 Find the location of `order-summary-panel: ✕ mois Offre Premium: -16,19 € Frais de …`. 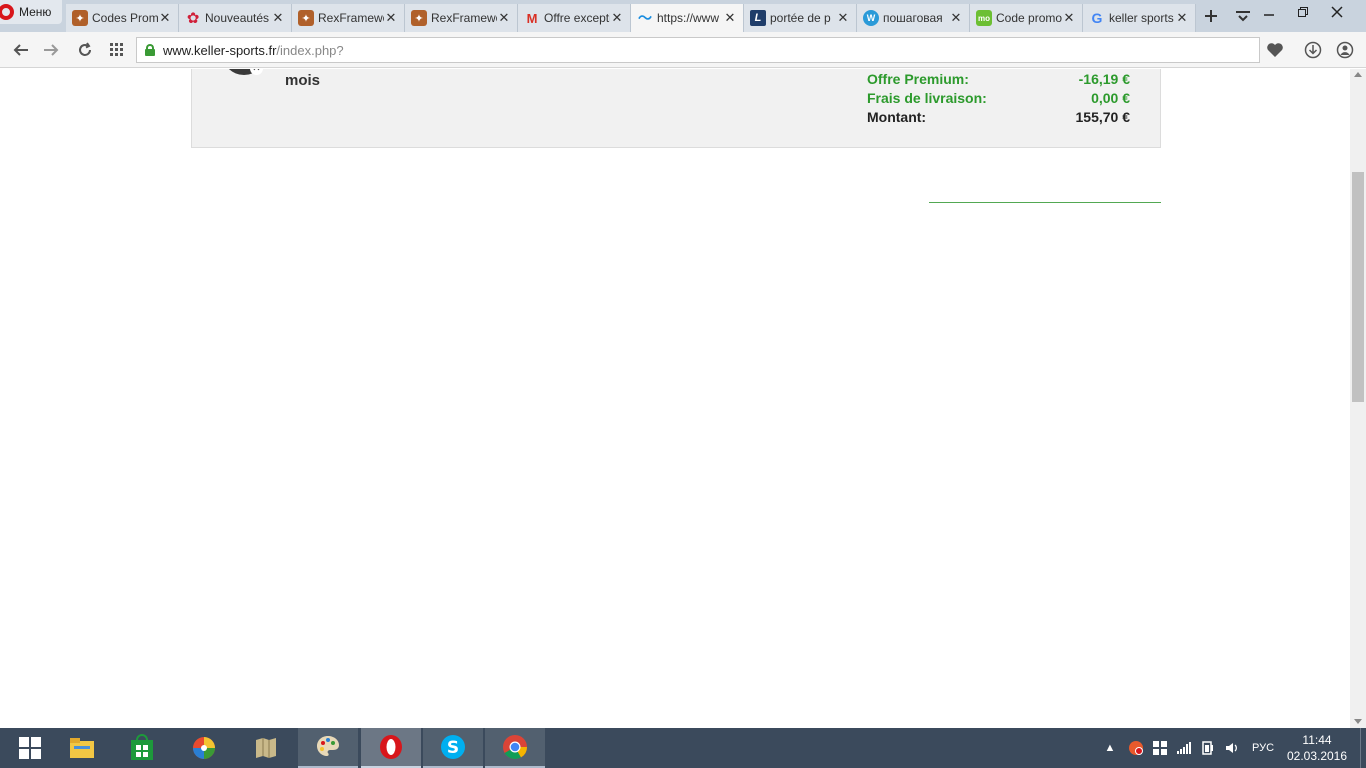

order-summary-panel: ✕ mois Offre Premium: -16,19 € Frais de … is located at coordinates (676, 108).